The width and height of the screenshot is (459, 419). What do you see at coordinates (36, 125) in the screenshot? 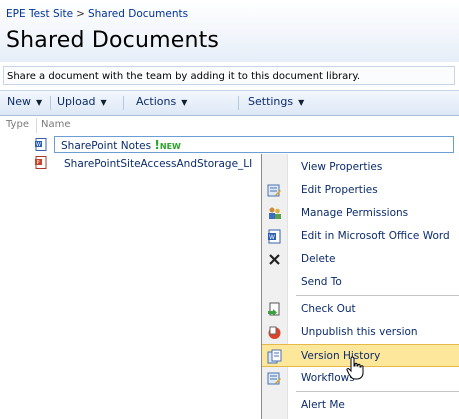
I see `column-divider` at bounding box center [36, 125].